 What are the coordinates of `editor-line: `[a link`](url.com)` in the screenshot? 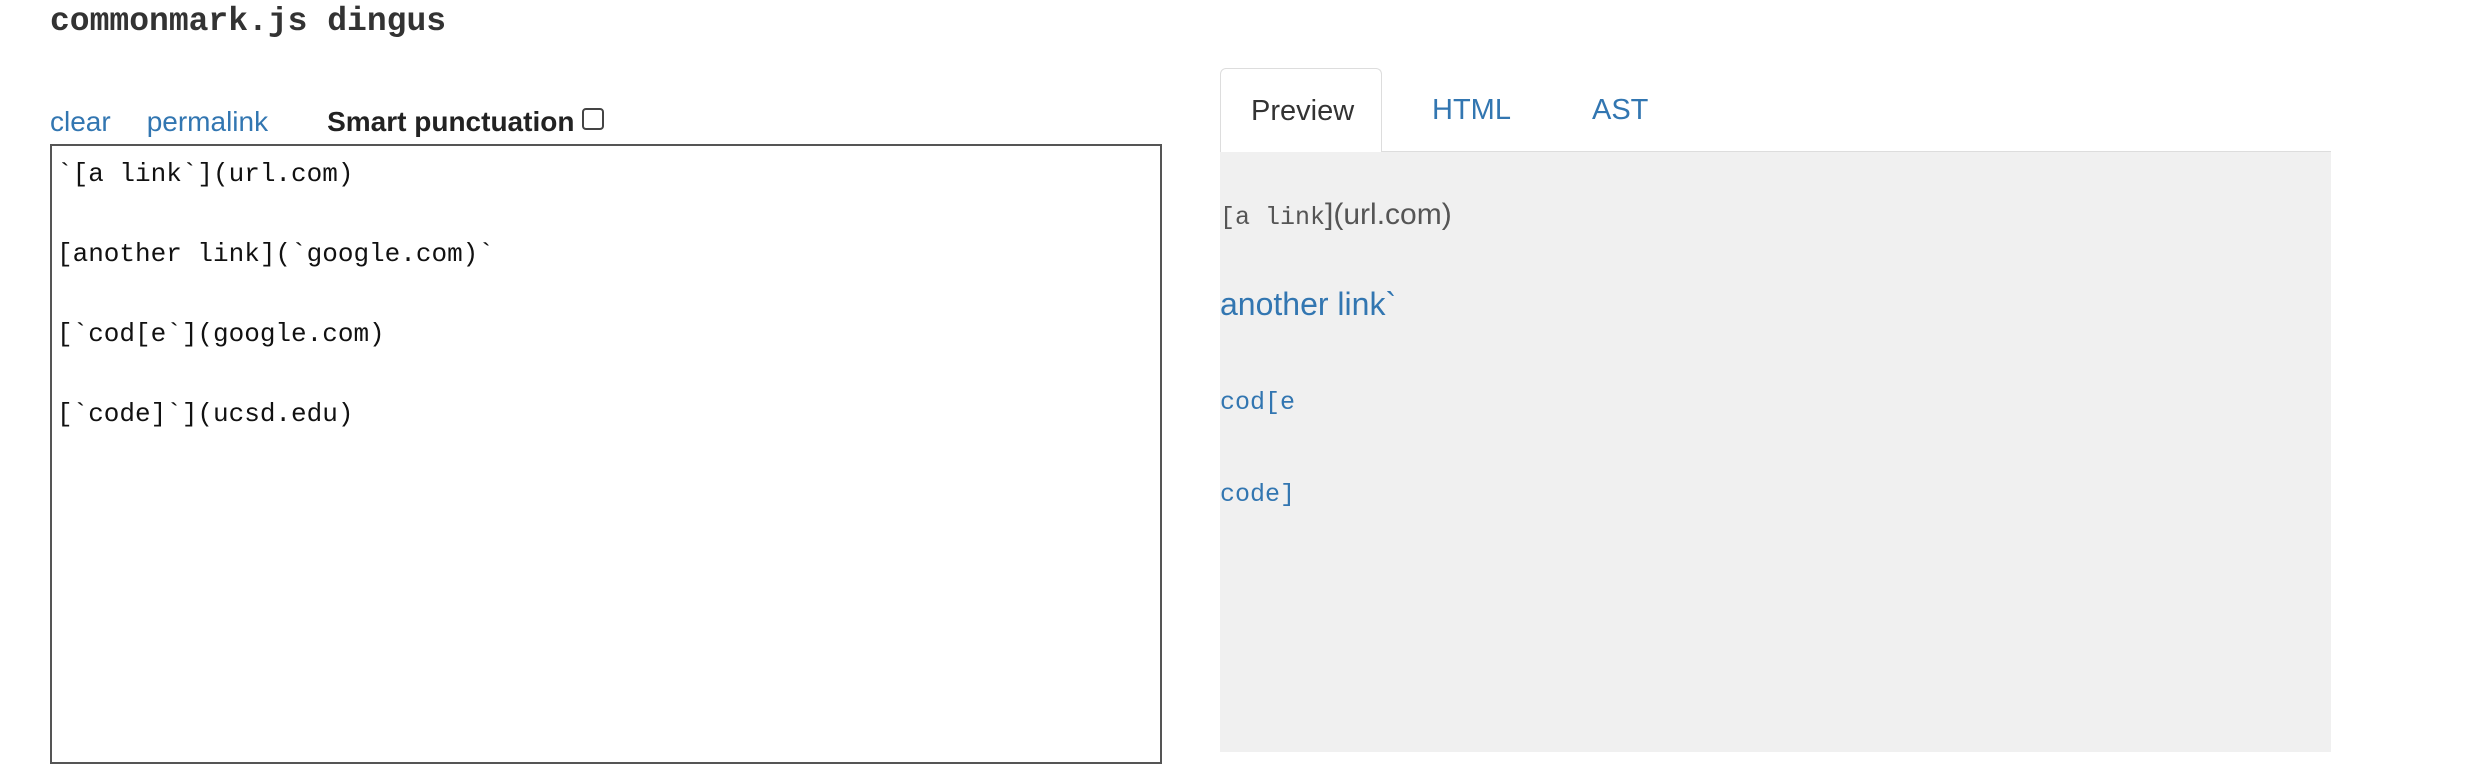 It's located at (205, 174).